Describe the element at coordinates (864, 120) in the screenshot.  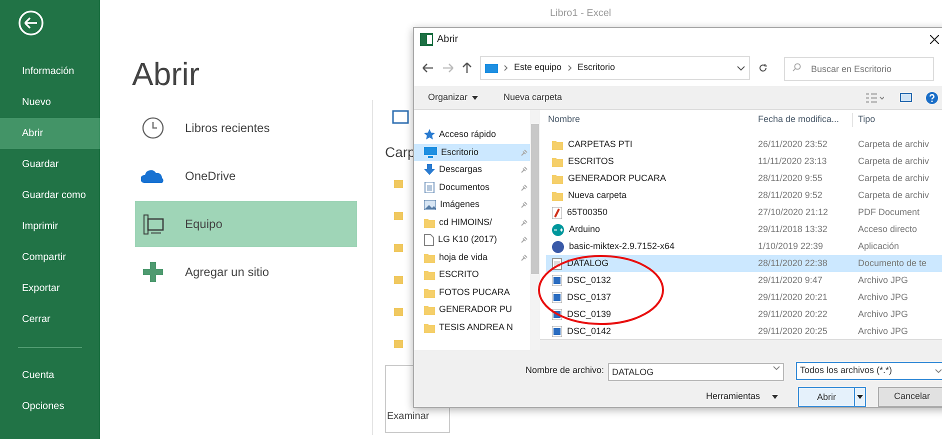
I see `column-header: Tipo` at that location.